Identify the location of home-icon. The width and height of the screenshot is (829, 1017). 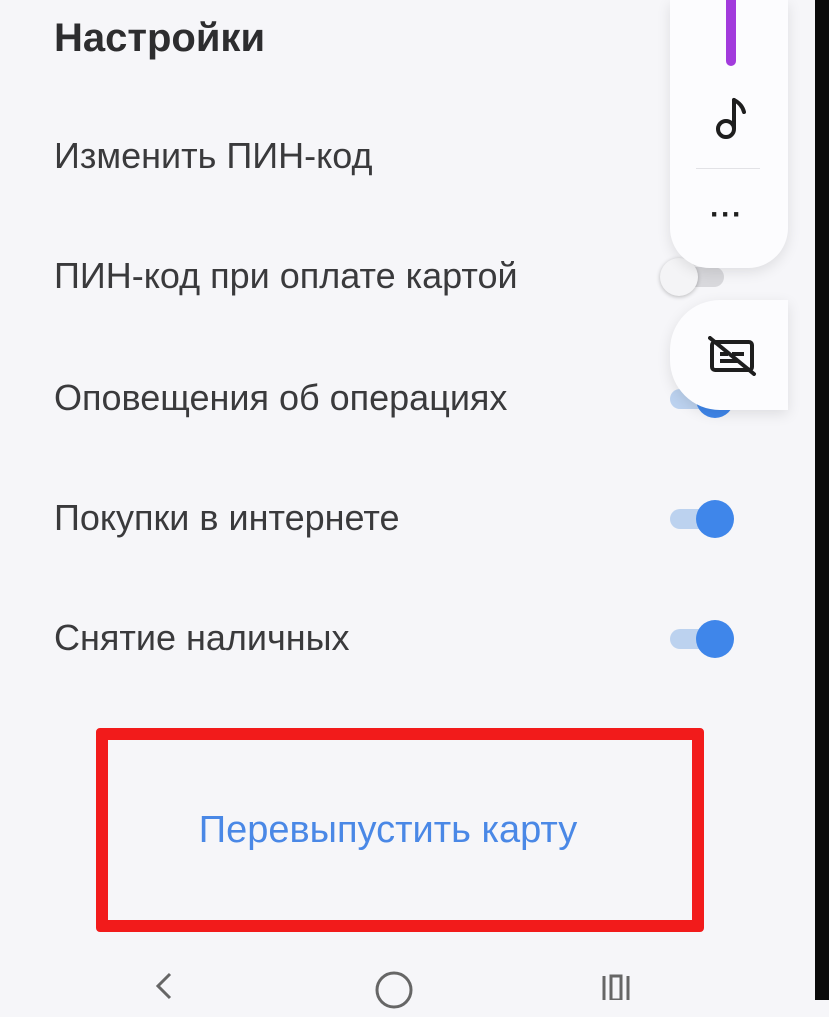
(394, 990).